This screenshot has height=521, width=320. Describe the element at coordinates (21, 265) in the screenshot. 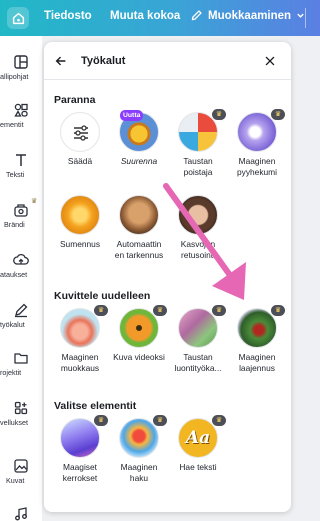

I see `sidebar-item-uploads: ataukset` at that location.